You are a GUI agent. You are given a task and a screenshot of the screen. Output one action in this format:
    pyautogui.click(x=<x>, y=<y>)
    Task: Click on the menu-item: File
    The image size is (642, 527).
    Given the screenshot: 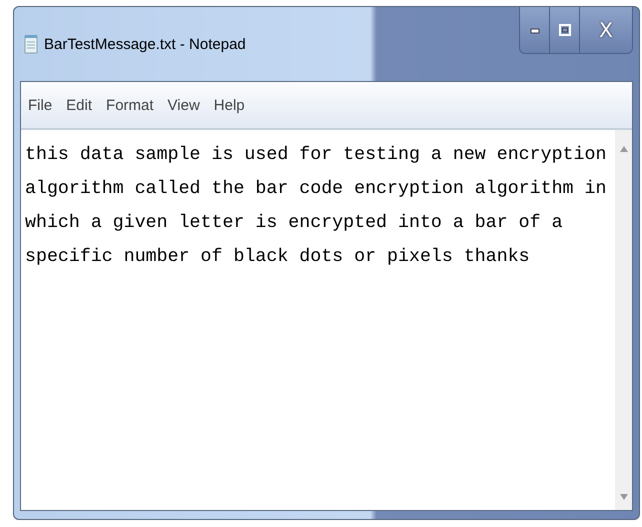 What is the action you would take?
    pyautogui.click(x=40, y=105)
    